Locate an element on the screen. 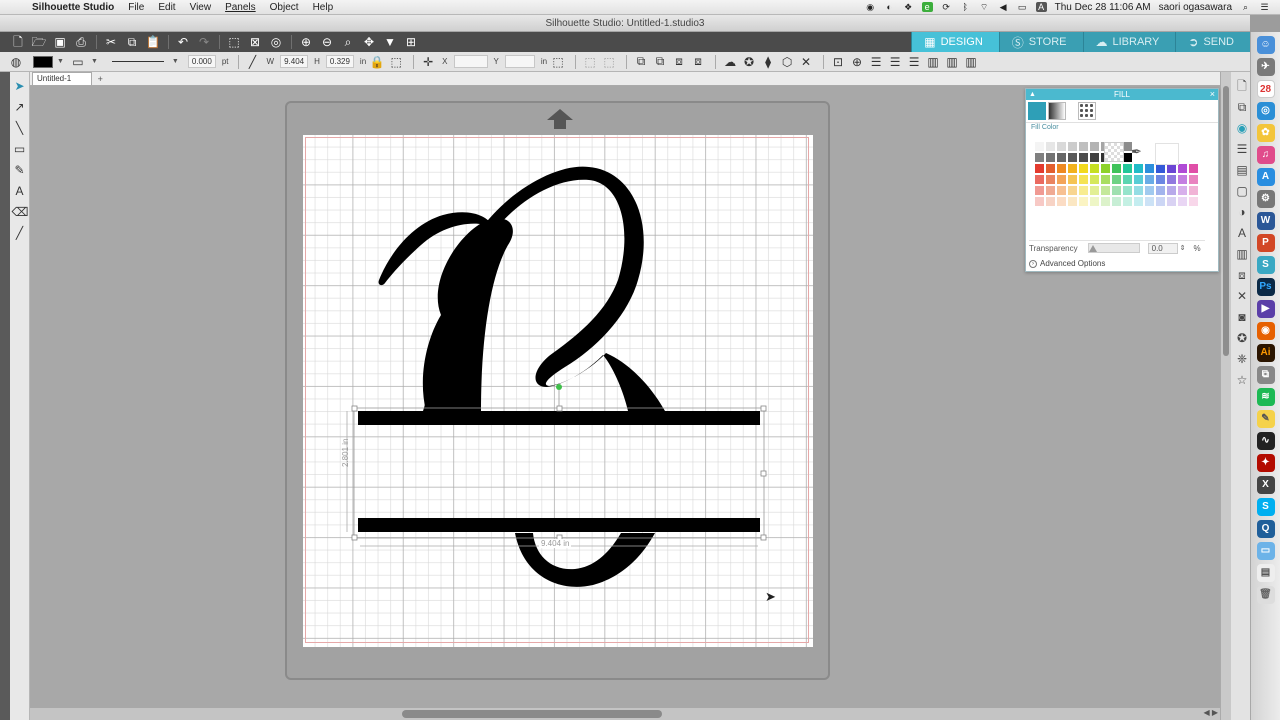 The width and height of the screenshot is (1280, 720). line-color-panel-icon: ▤ is located at coordinates (1242, 170).